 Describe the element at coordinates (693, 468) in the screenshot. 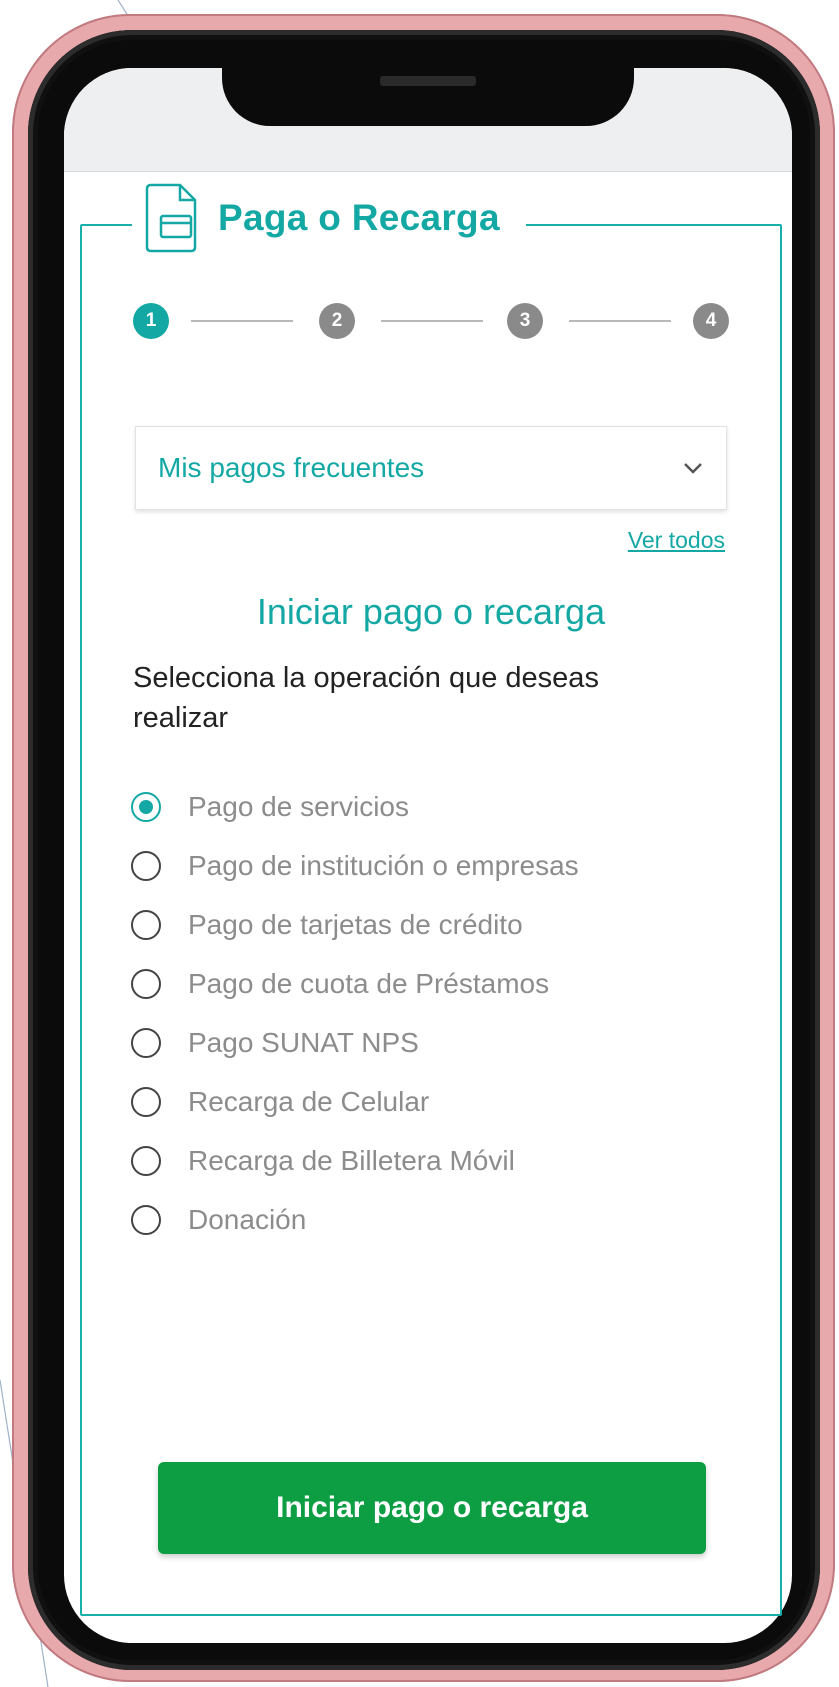

I see `chevron-down-icon` at that location.